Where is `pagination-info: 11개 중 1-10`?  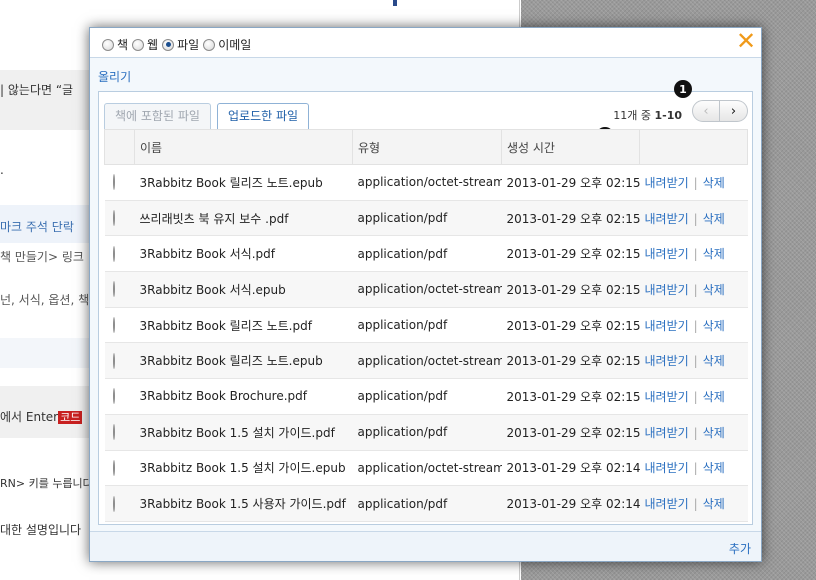
pagination-info: 11개 중 1-10 is located at coordinates (647, 115).